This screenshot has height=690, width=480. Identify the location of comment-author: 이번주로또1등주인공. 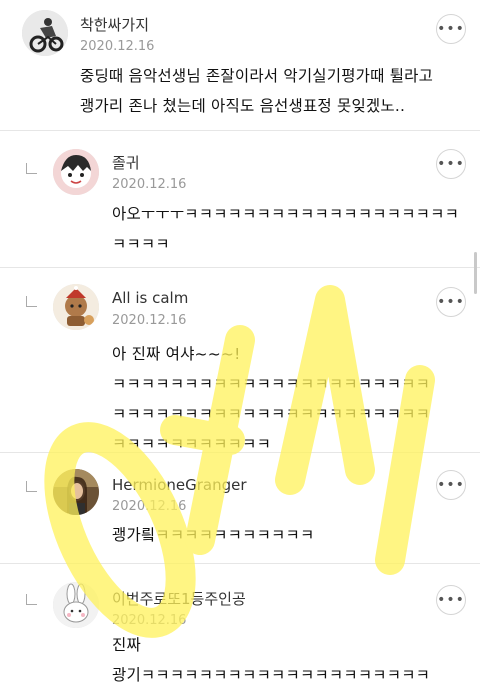
(179, 598).